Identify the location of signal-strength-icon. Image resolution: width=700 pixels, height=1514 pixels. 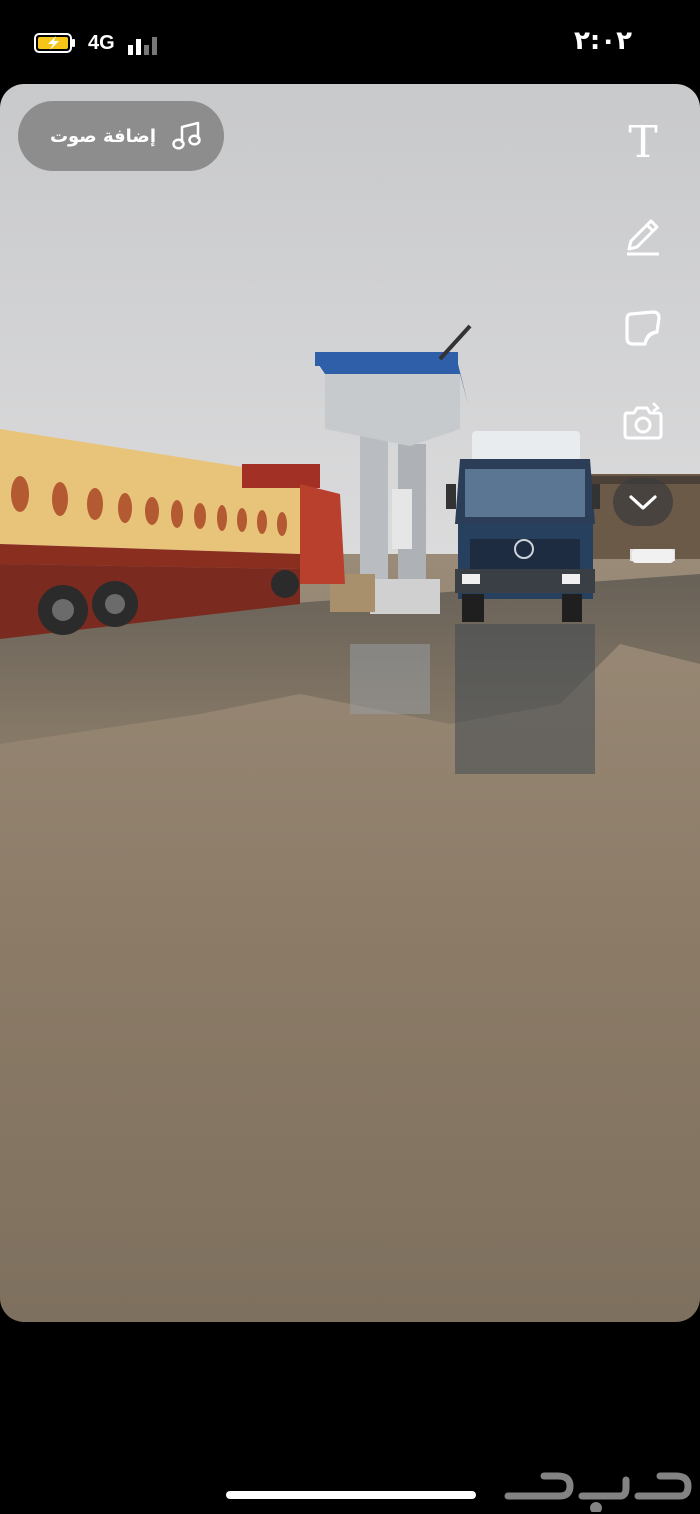
(142, 46).